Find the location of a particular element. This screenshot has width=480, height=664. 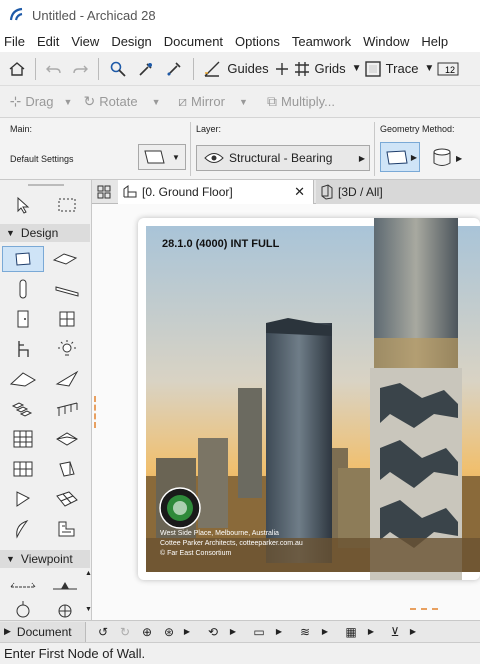

eye-icon is located at coordinates (214, 158).